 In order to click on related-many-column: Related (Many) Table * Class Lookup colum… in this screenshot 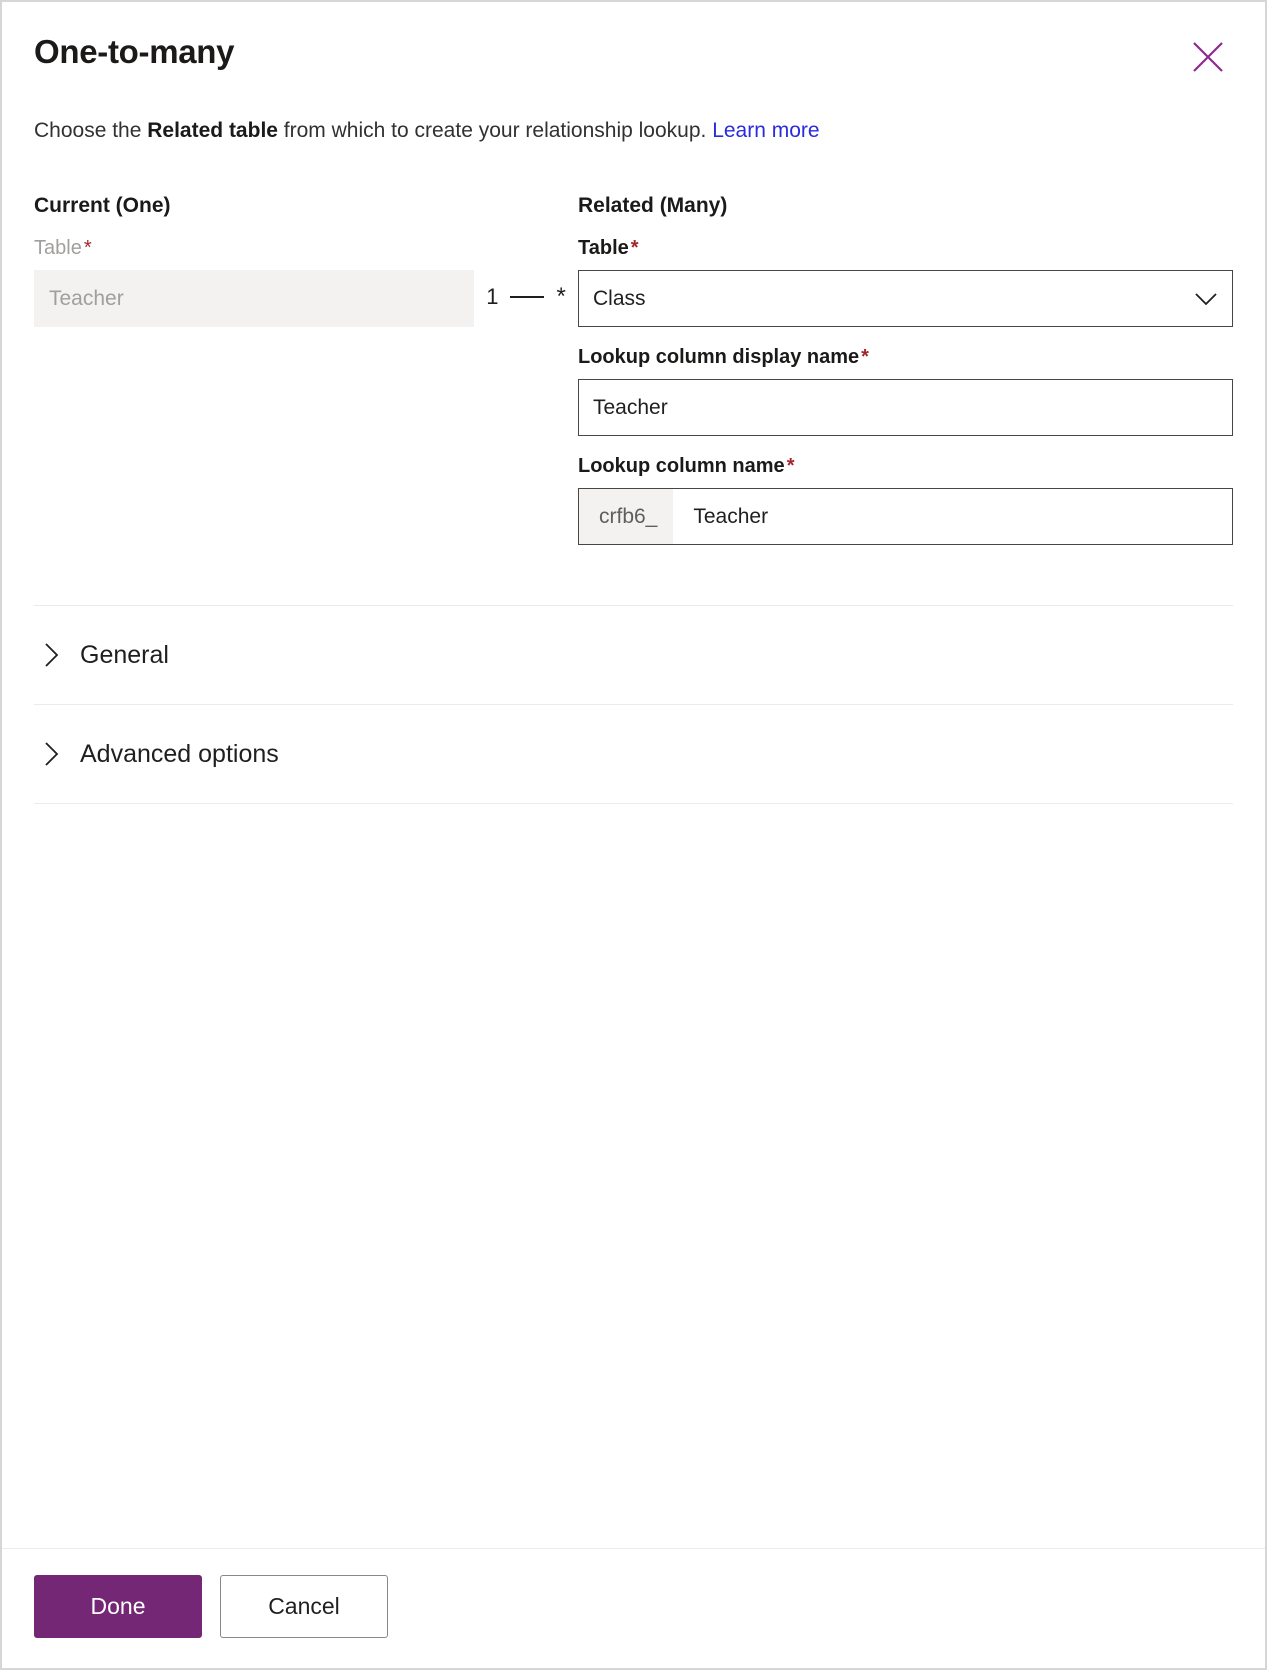, I will do `click(905, 378)`.